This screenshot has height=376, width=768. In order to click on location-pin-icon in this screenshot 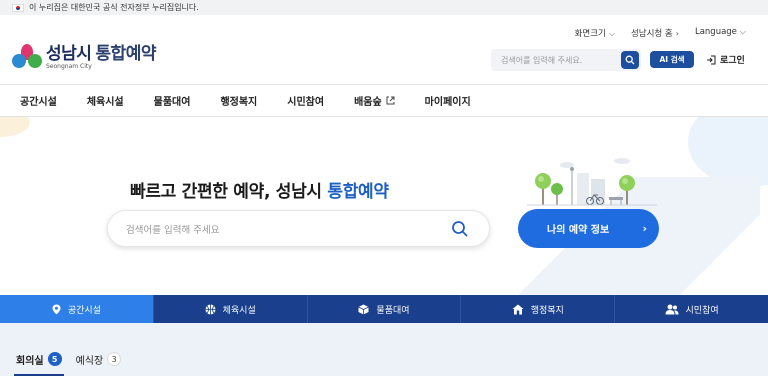, I will do `click(56, 309)`.